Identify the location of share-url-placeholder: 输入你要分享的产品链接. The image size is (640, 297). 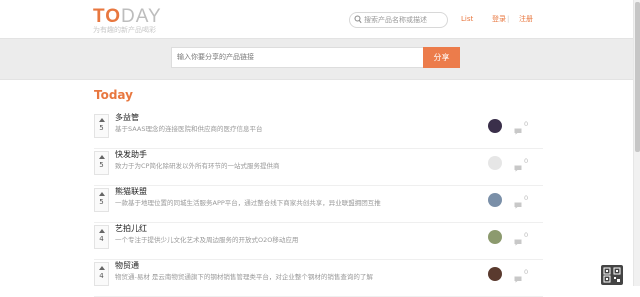
(215, 57).